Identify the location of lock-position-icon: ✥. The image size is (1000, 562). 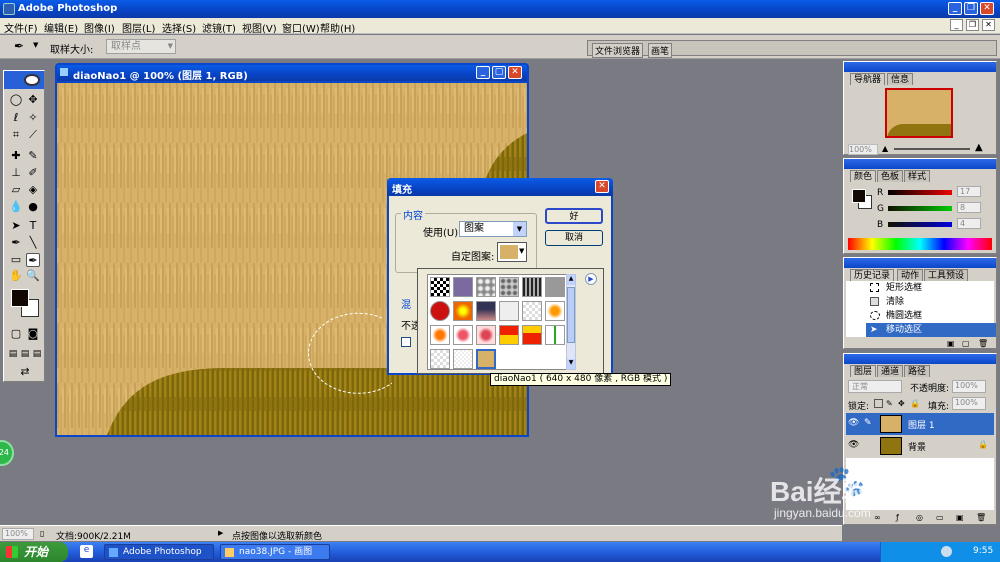
(901, 403).